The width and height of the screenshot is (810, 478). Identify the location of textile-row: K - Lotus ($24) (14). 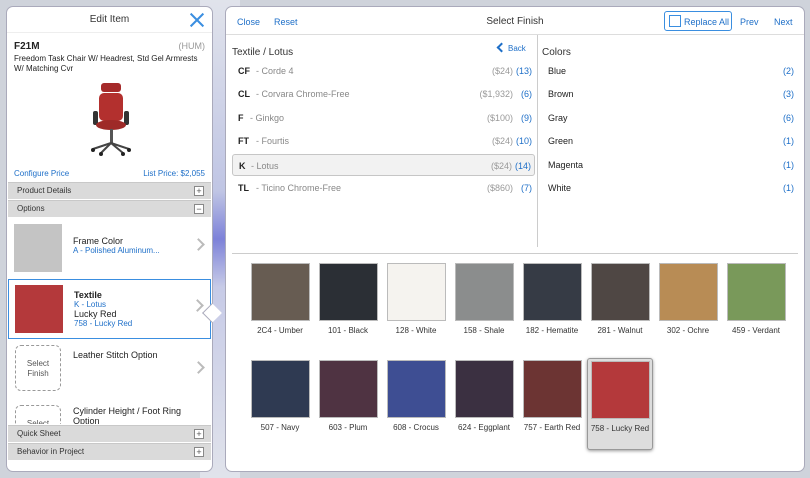
(383, 164).